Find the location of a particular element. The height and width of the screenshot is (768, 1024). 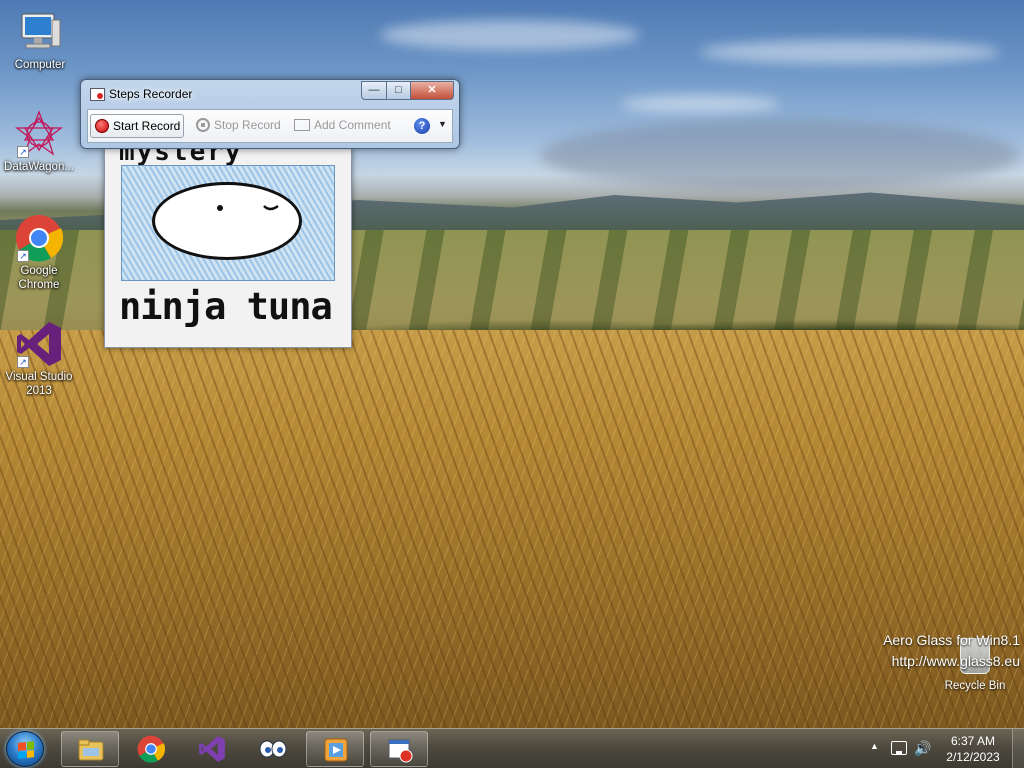

watermark-line-1: Aero Glass for Win8.1 is located at coordinates (951, 640).